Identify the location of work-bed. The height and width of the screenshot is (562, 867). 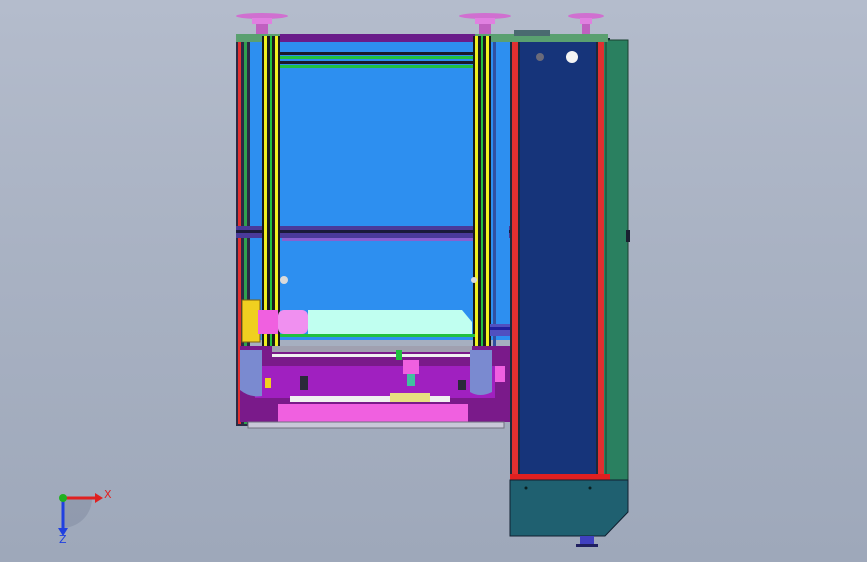
(375, 387).